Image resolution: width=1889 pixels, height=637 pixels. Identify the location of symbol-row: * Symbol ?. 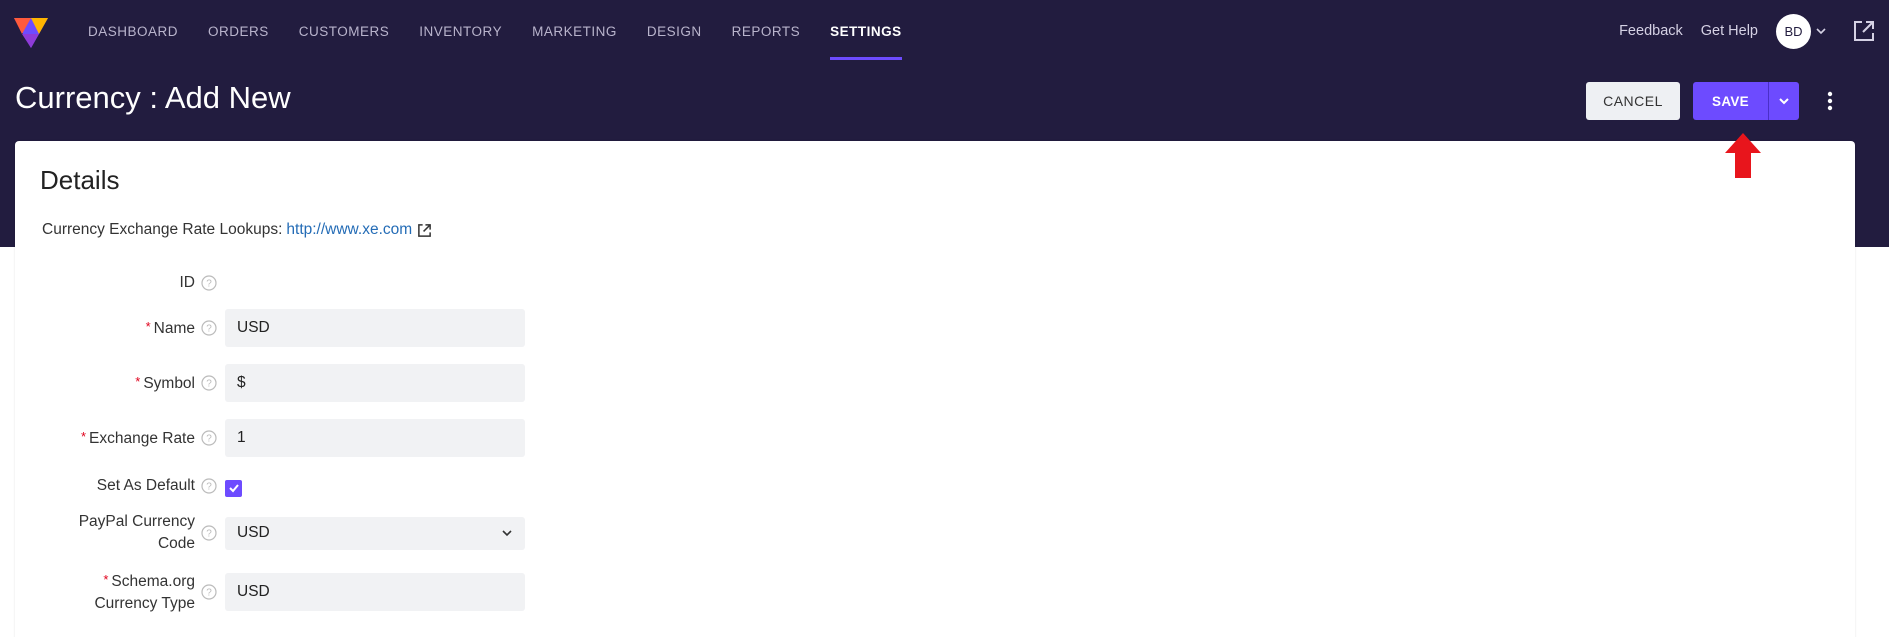
(315, 383).